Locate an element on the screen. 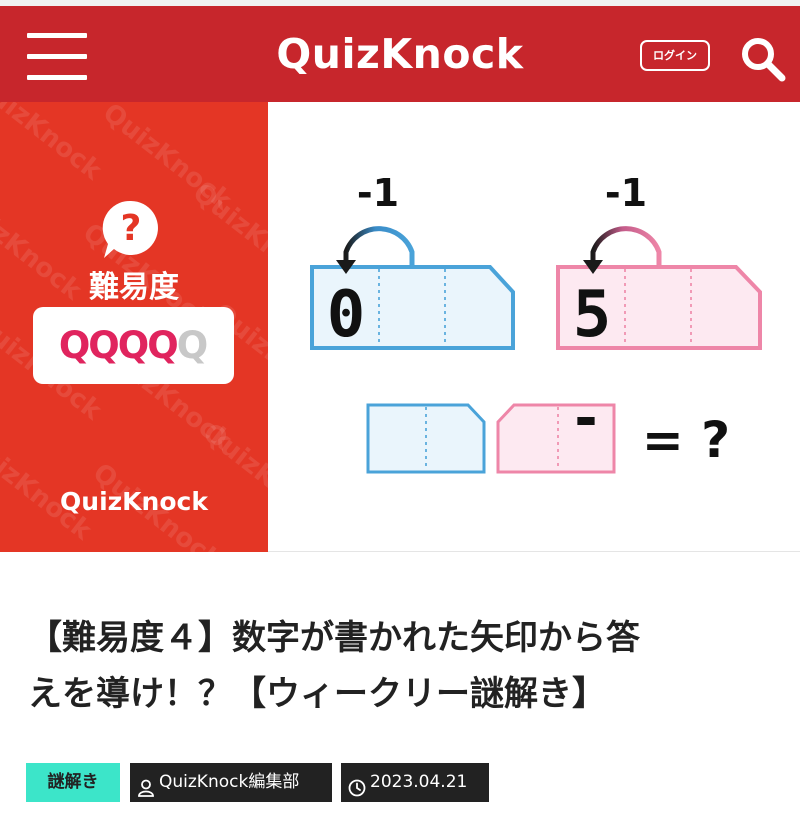  article-title: 【難易度４】数字が書かれた矢印から答 えを導け！？【ウィークリー謎解き】 is located at coordinates (403, 666).